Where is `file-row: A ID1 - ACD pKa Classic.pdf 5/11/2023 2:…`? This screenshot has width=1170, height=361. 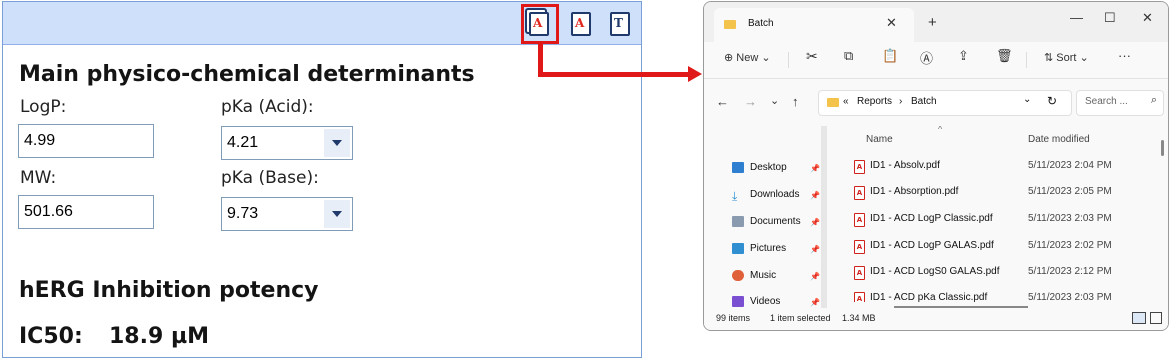 file-row: A ID1 - ACD pKa Classic.pdf 5/11/2023 2:… is located at coordinates (992, 295).